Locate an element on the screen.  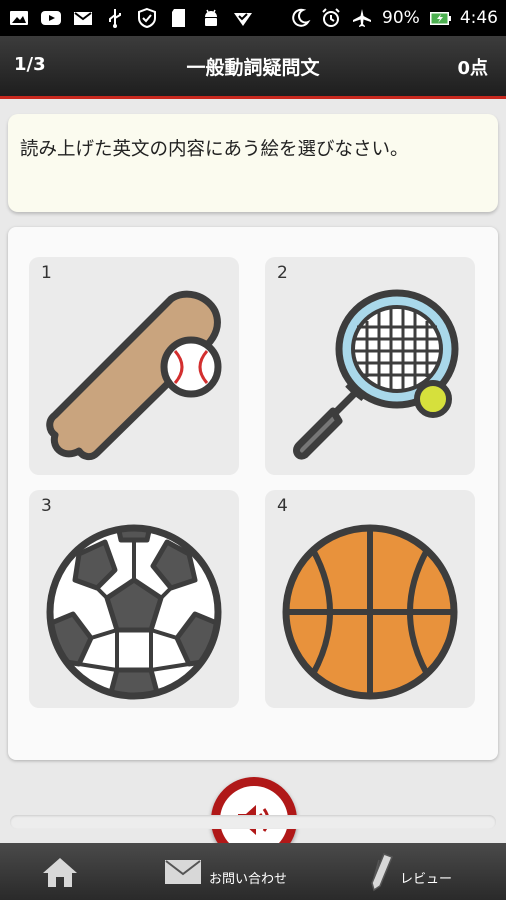
moon-icon is located at coordinates (300, 18).